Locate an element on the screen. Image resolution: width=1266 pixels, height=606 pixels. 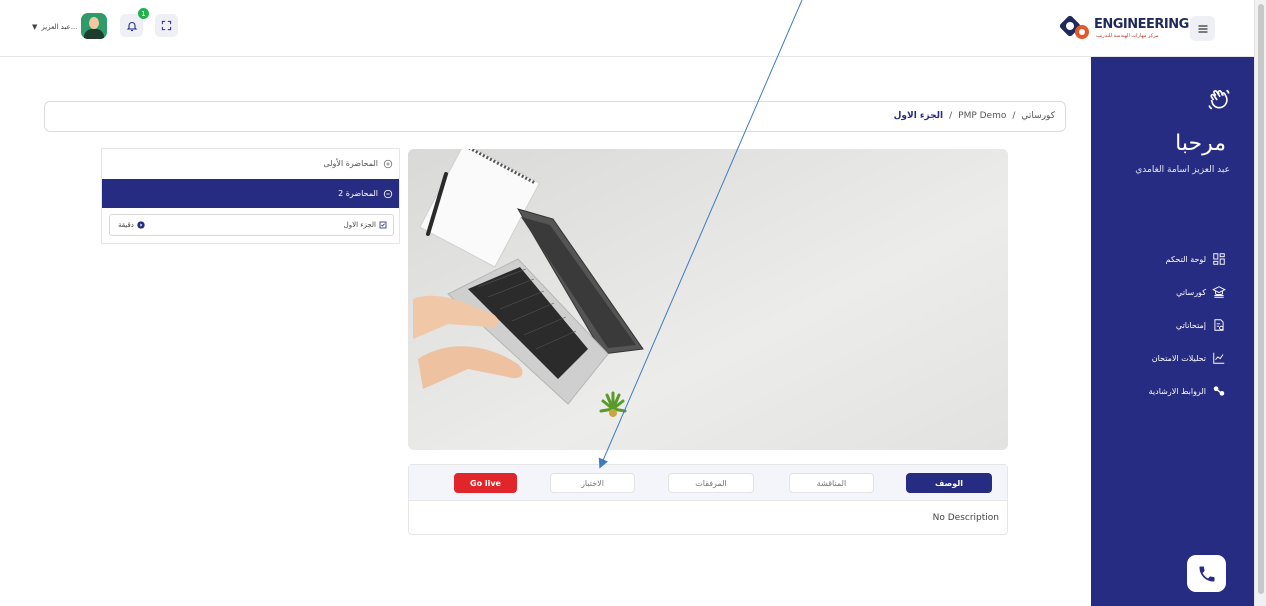
caret-down-icon: ▼ is located at coordinates (35, 27).